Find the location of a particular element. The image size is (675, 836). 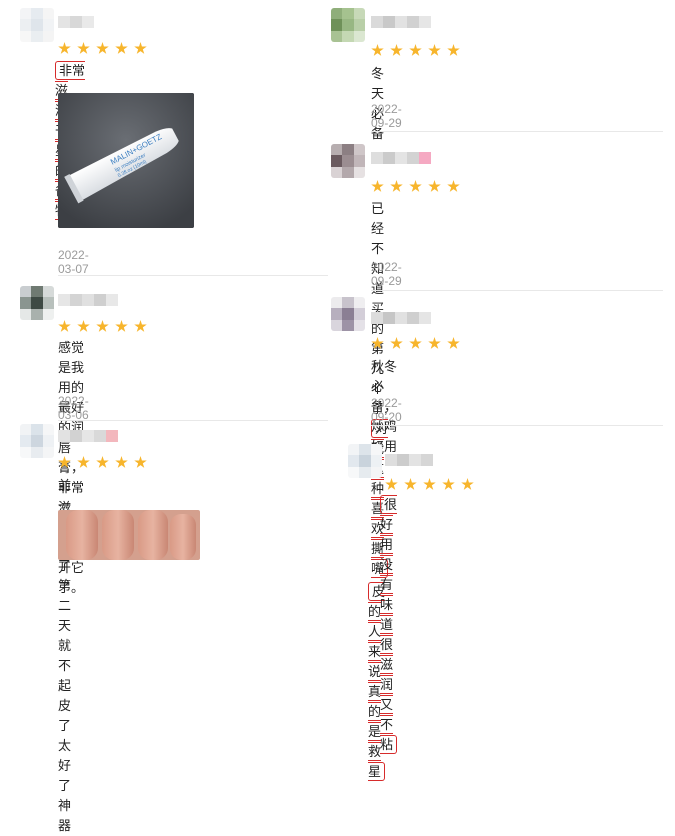

review-photo is located at coordinates (129, 535).